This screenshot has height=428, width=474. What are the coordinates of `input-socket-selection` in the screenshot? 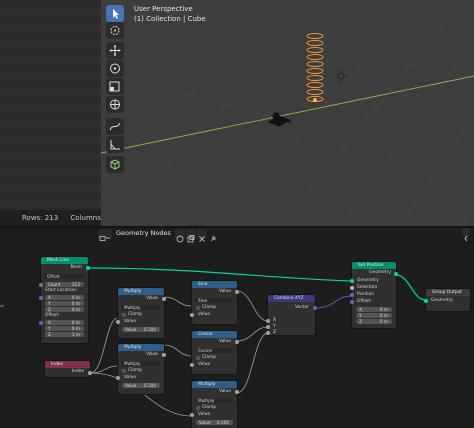 It's located at (352, 288).